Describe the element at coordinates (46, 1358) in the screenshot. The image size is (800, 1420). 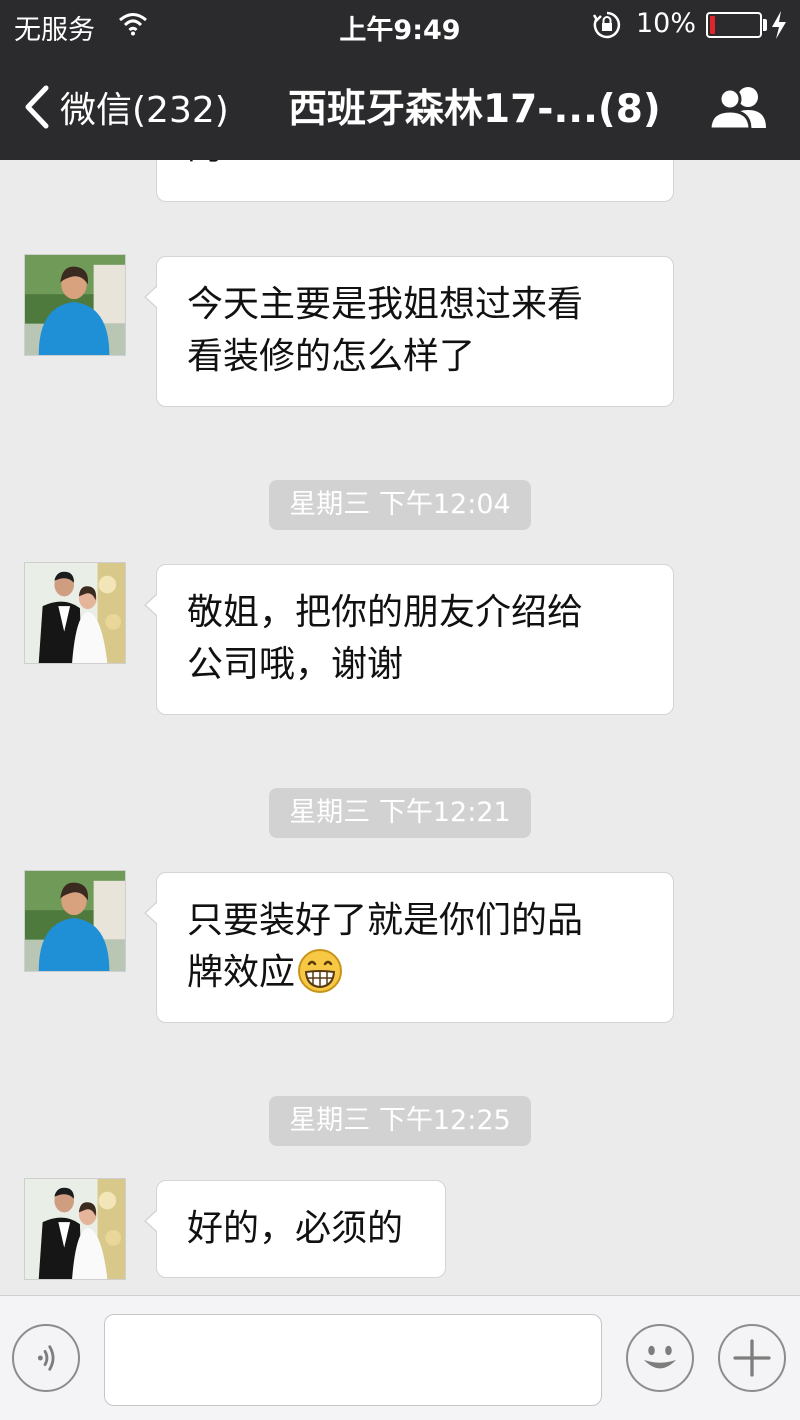
I see `voice-icon` at that location.